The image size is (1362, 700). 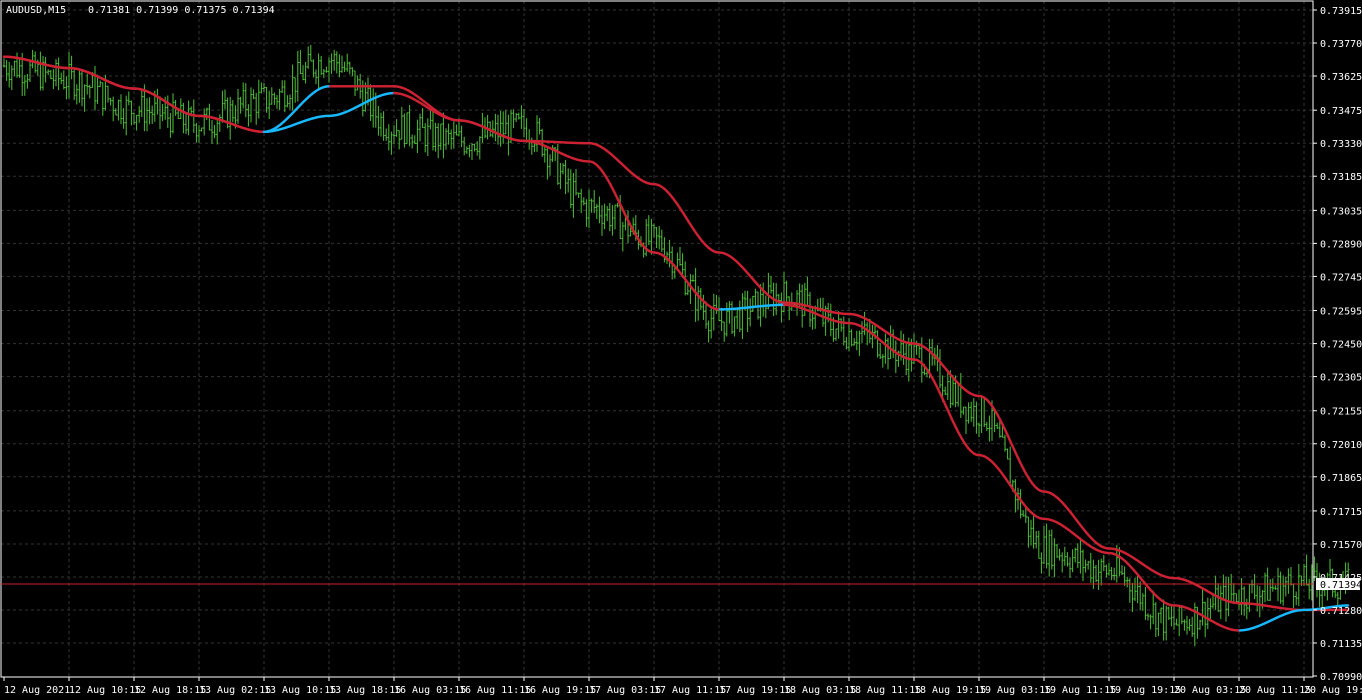 I want to click on price-label: 0.71394, so click(x=1339, y=584).